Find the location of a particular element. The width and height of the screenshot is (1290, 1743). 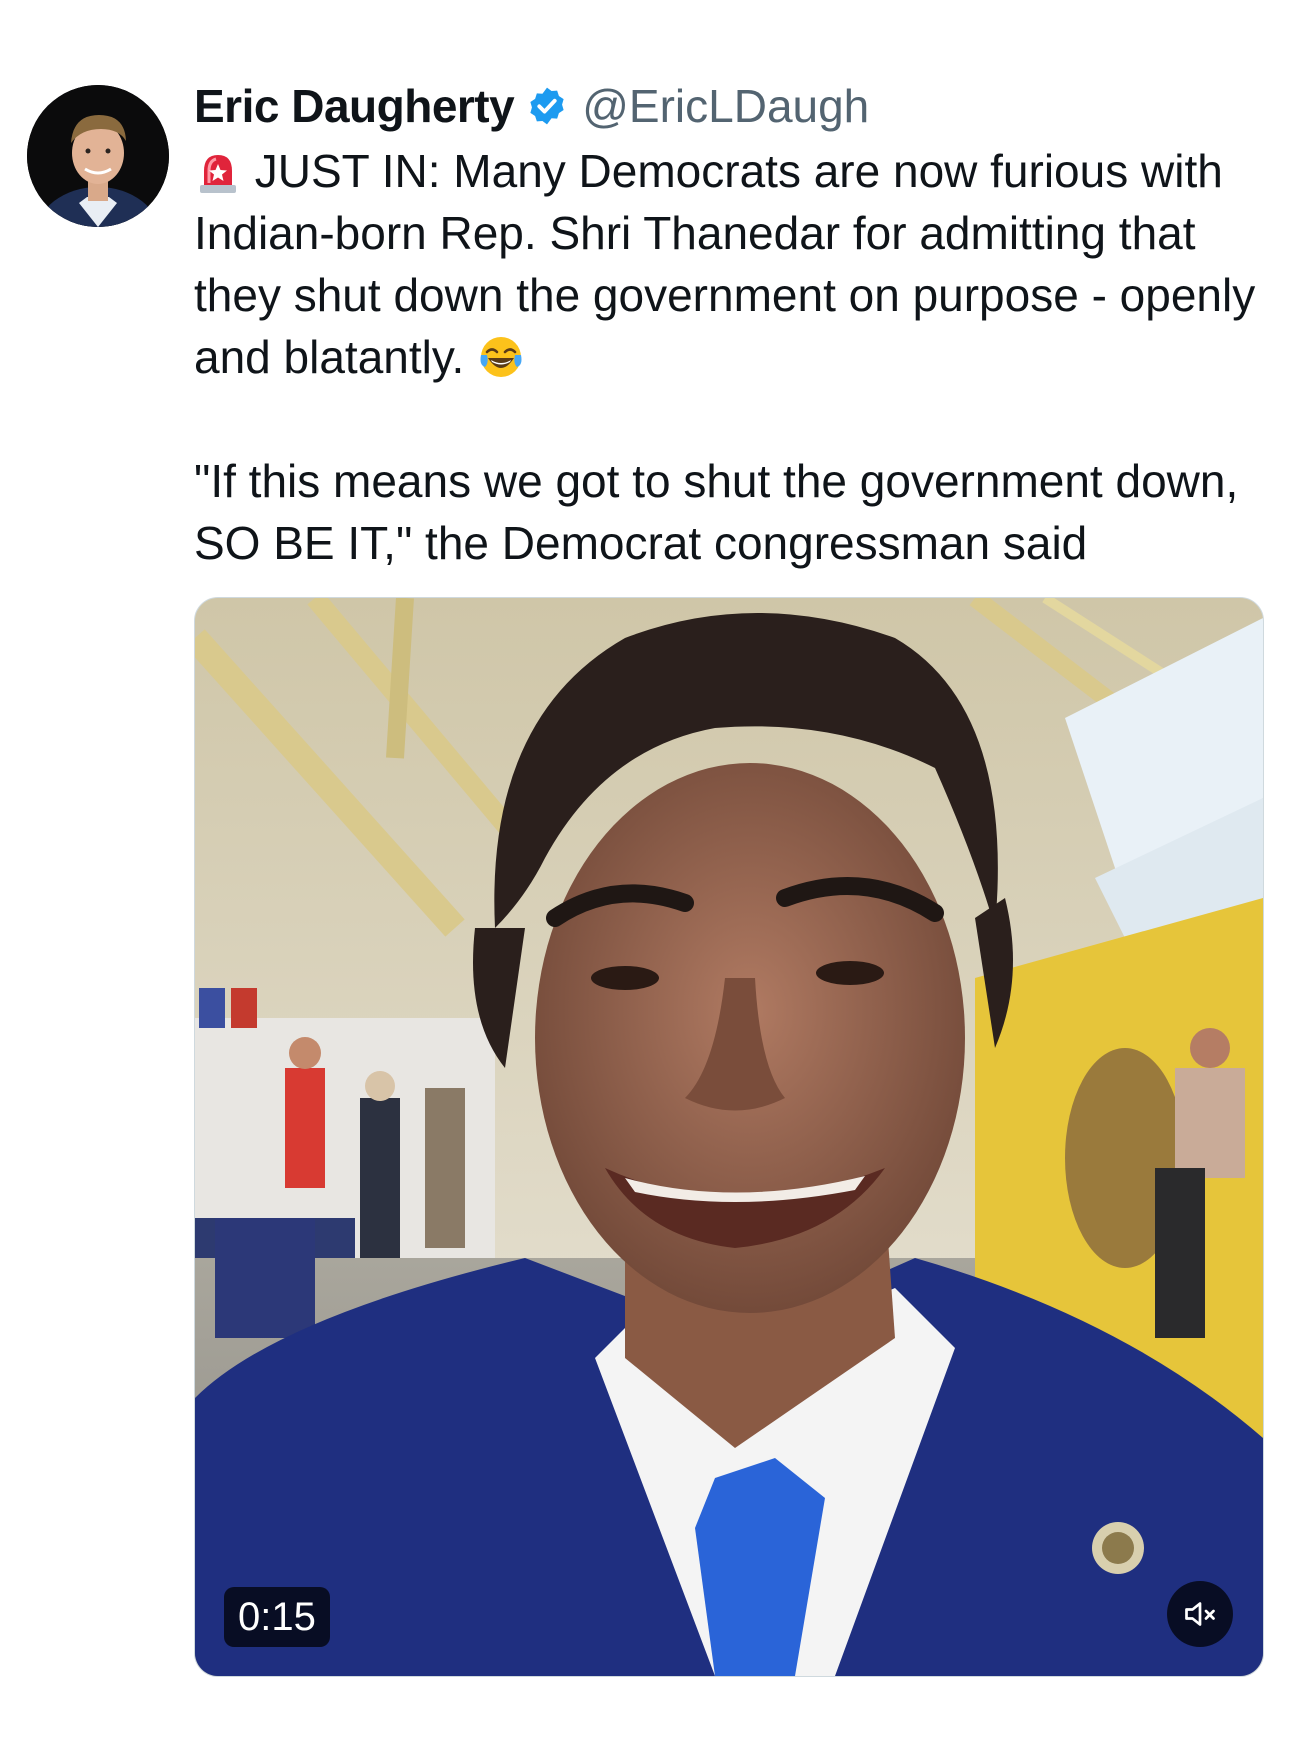

author-display-name: Eric Daugherty is located at coordinates (354, 106).